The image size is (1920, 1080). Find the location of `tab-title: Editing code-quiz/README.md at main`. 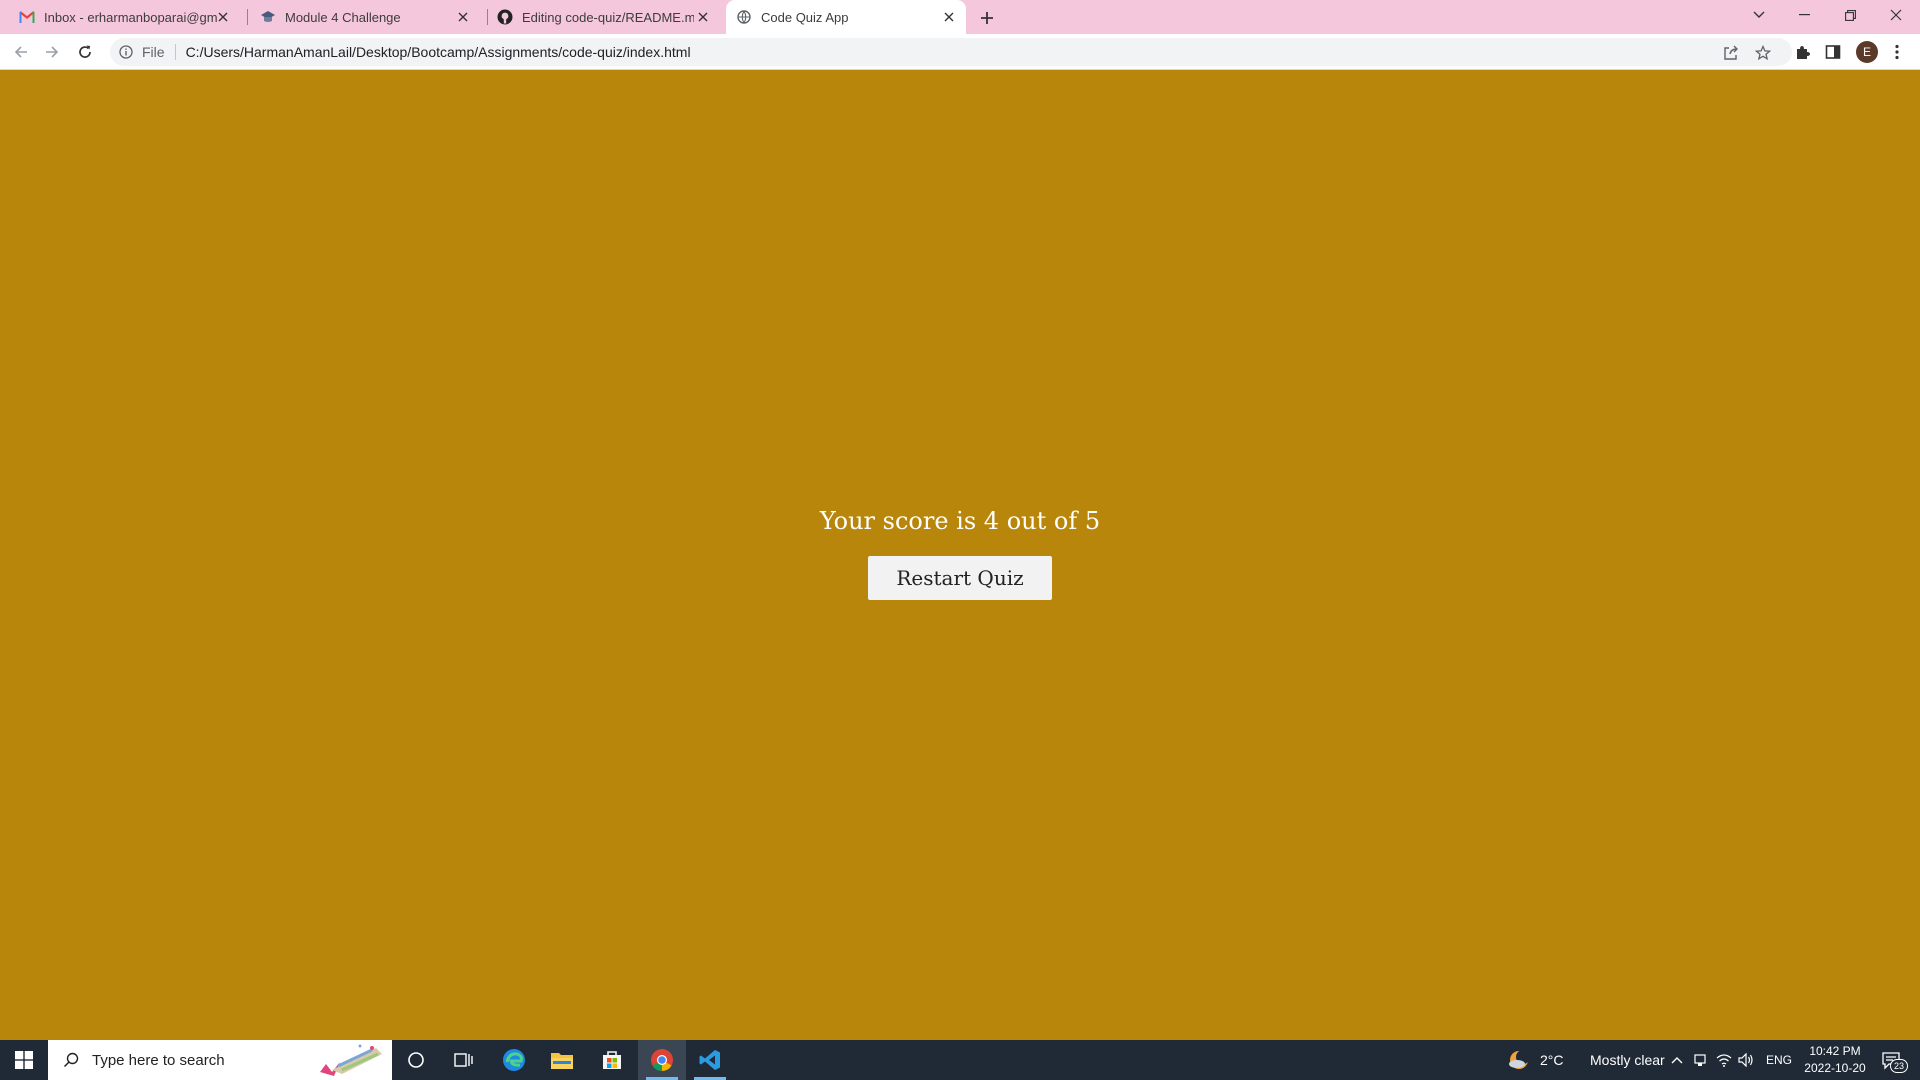

tab-title: Editing code-quiz/README.md at main is located at coordinates (608, 17).